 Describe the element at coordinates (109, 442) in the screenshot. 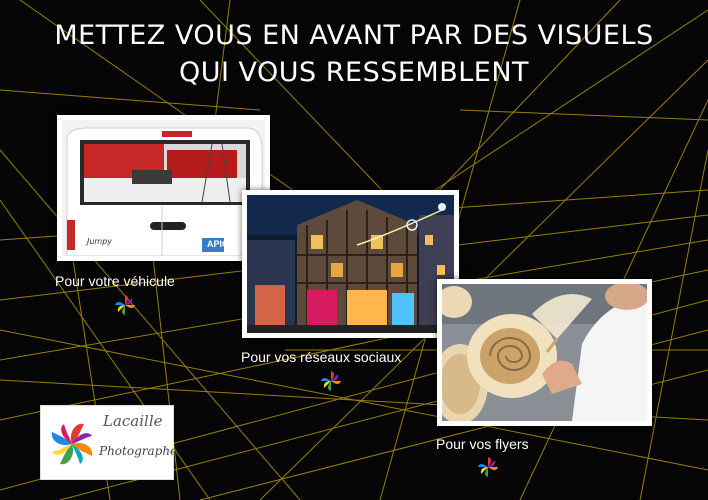

I see `brand-logo: Lacaille Photographe` at that location.